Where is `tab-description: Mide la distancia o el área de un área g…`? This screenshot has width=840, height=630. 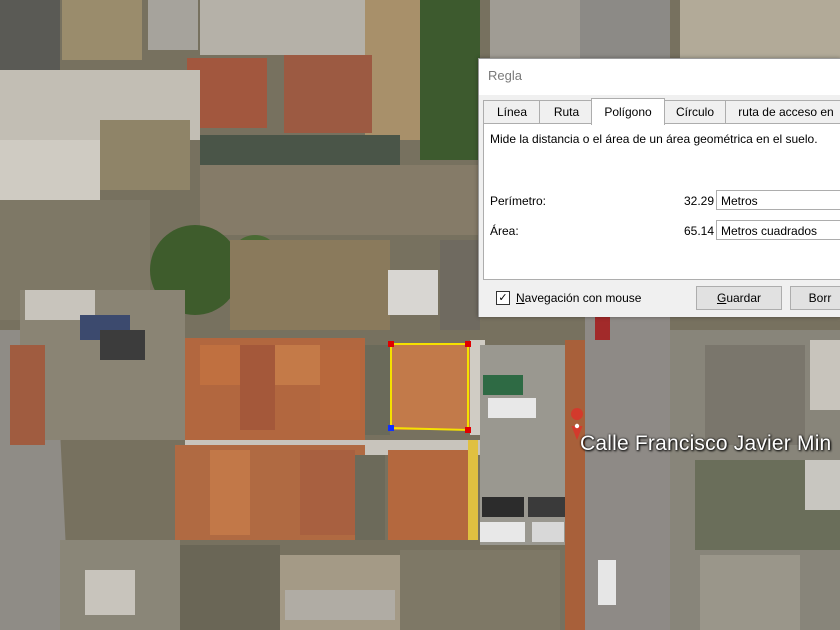
tab-description: Mide la distancia o el área de un área g… is located at coordinates (654, 139).